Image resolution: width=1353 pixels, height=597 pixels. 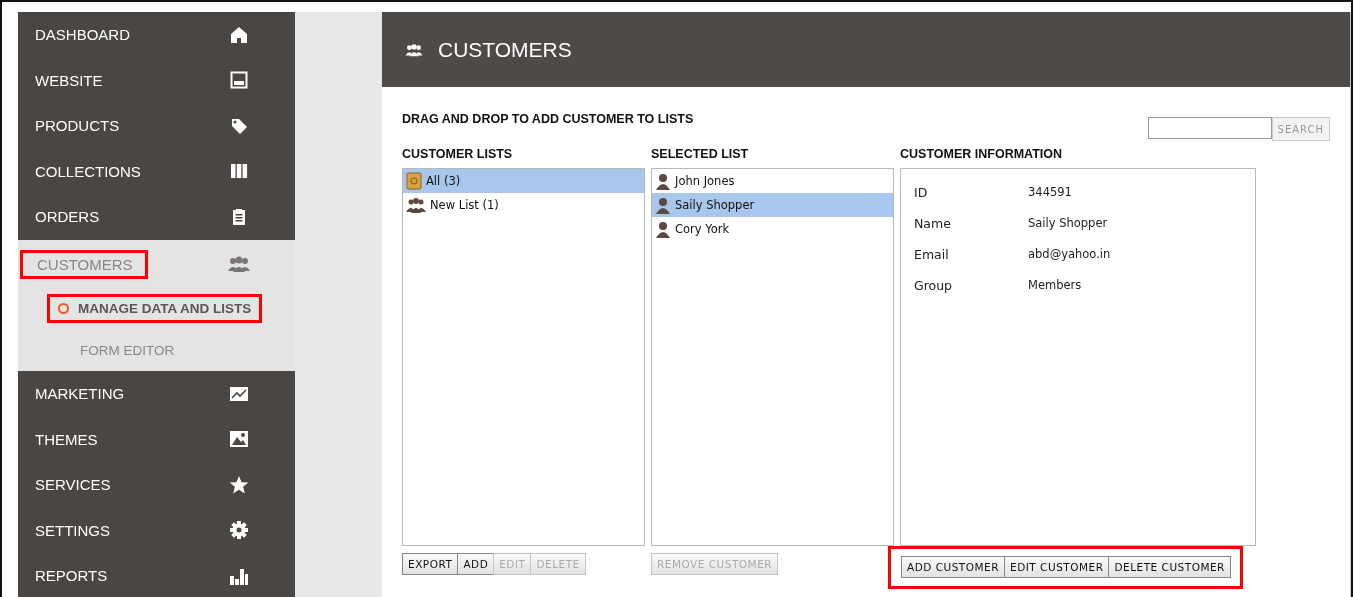 What do you see at coordinates (700, 154) in the screenshot?
I see `column-heading: SELECTED LIST` at bounding box center [700, 154].